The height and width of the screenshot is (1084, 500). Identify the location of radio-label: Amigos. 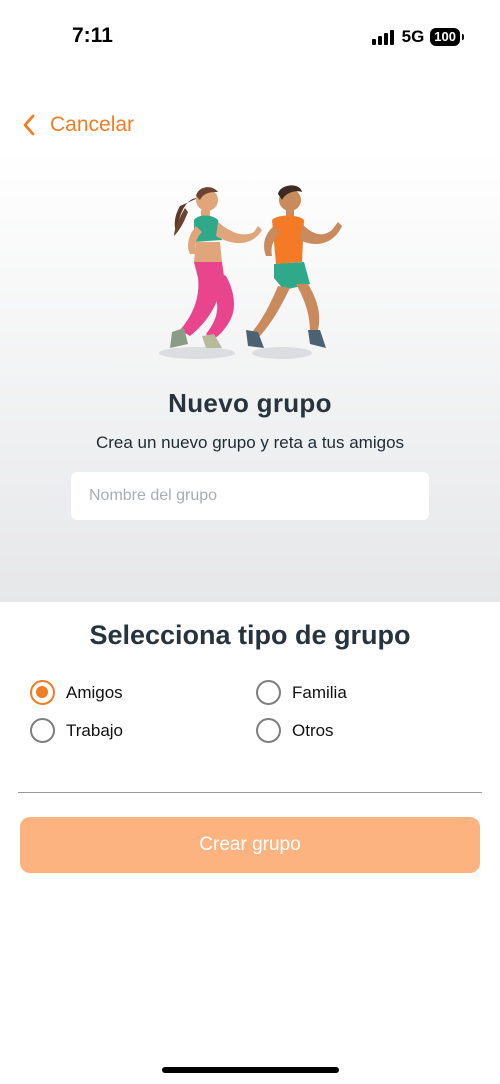
(94, 692).